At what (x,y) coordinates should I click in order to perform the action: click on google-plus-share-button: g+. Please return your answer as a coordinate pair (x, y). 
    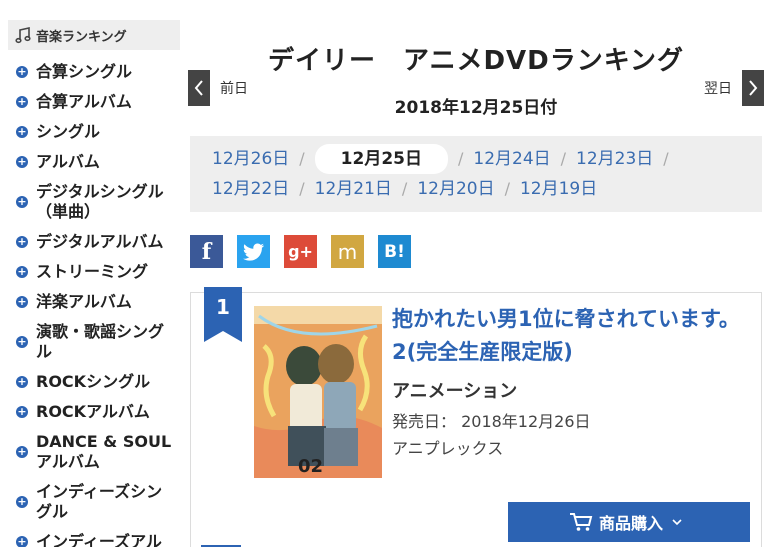
    Looking at the image, I should click on (300, 251).